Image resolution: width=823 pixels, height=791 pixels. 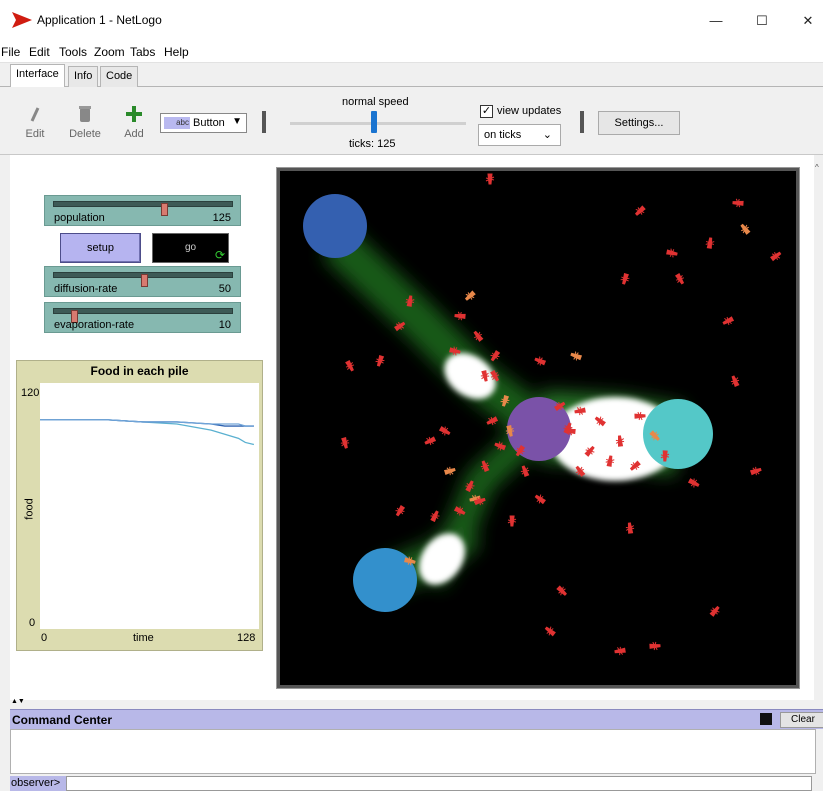 What do you see at coordinates (762, 21) in the screenshot?
I see `maximize-button: ☐` at bounding box center [762, 21].